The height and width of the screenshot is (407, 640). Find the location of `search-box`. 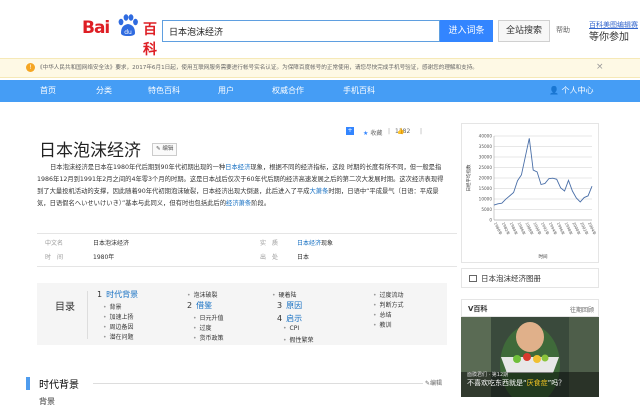

search-box is located at coordinates (301, 31).